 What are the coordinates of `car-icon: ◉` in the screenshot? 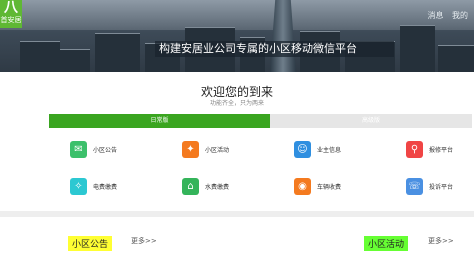 It's located at (302, 186).